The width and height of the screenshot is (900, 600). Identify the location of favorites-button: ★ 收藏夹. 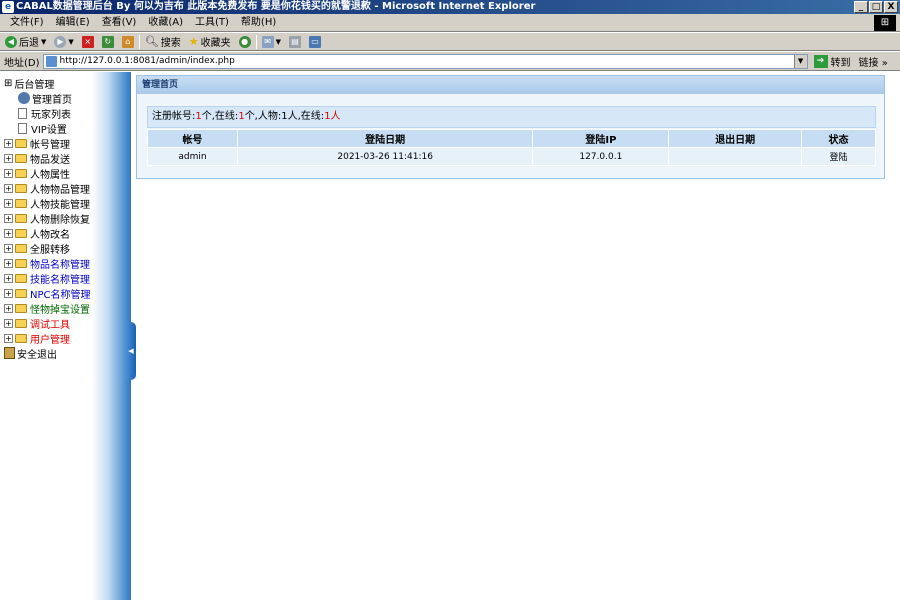
(210, 42).